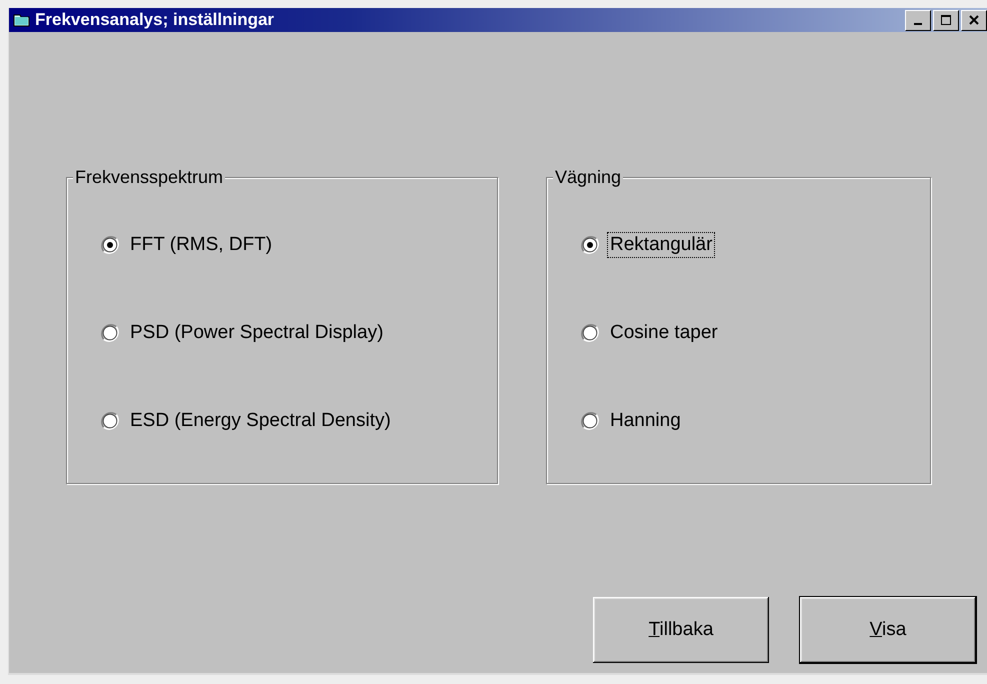 The image size is (987, 684). What do you see at coordinates (256, 333) in the screenshot?
I see `radio-label: PSD (Power Spectral Display)` at bounding box center [256, 333].